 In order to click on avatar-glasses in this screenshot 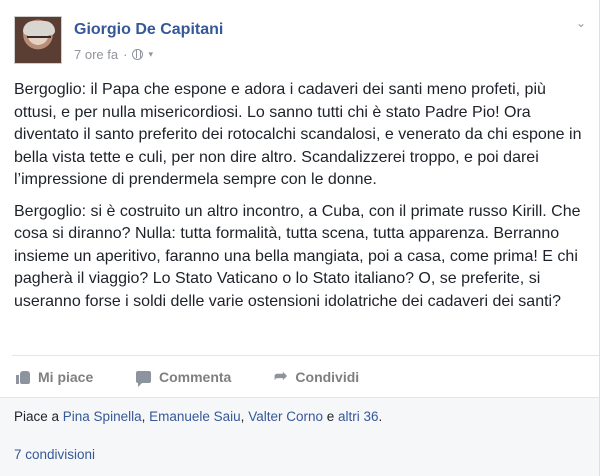, I will do `click(39, 40)`.